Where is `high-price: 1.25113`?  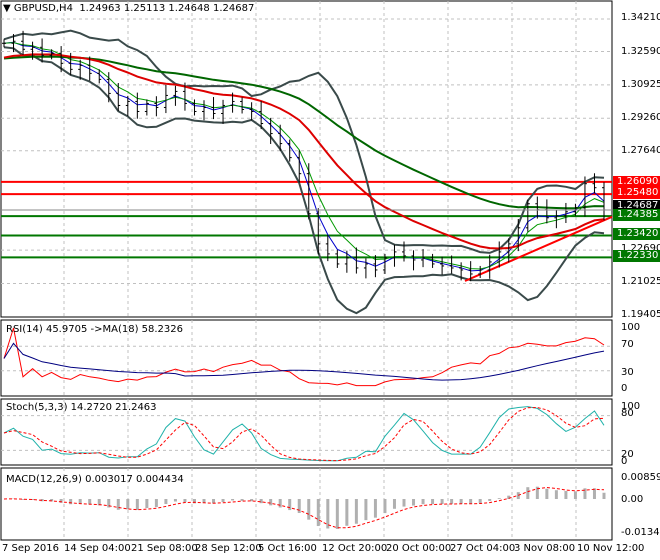 high-price: 1.25113 is located at coordinates (144, 8).